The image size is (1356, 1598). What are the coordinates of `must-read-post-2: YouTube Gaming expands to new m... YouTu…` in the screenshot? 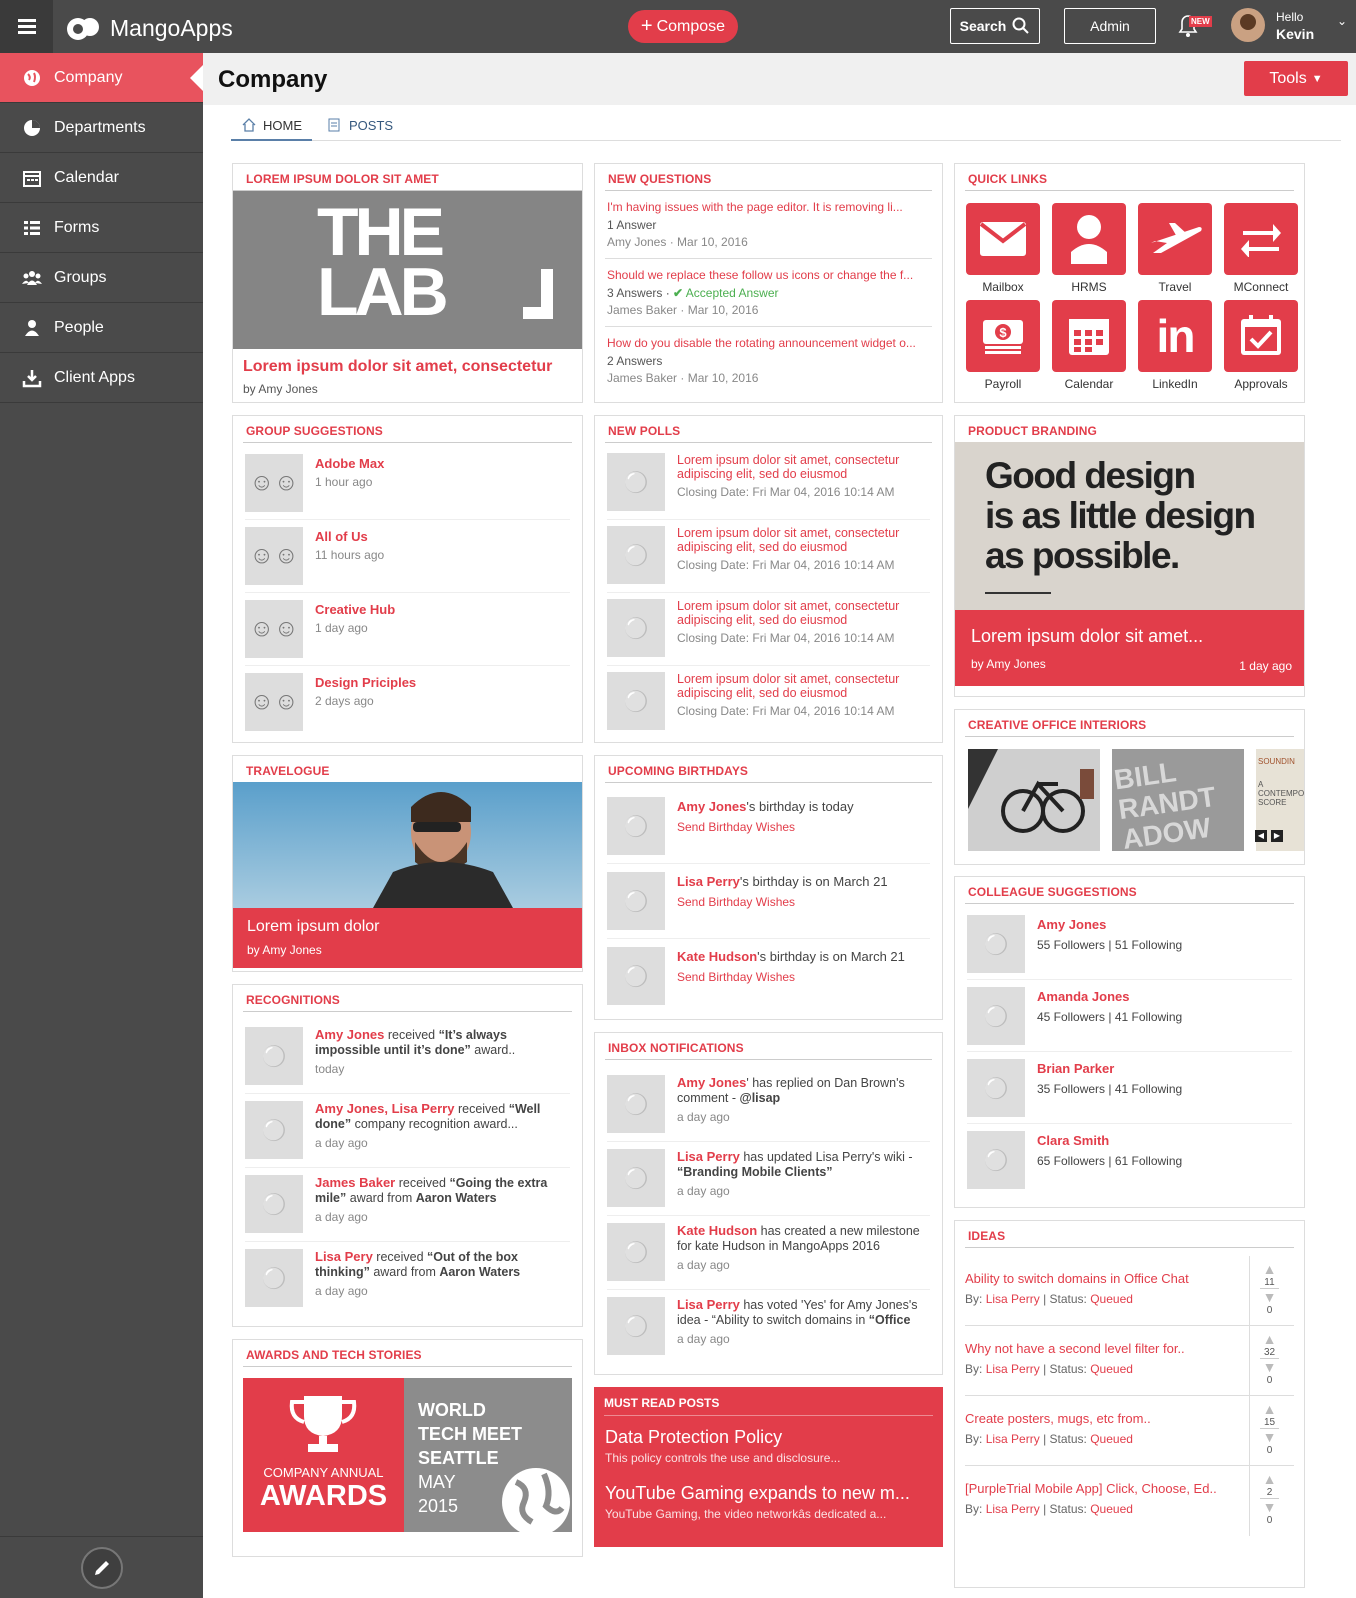 It's located at (768, 1493).